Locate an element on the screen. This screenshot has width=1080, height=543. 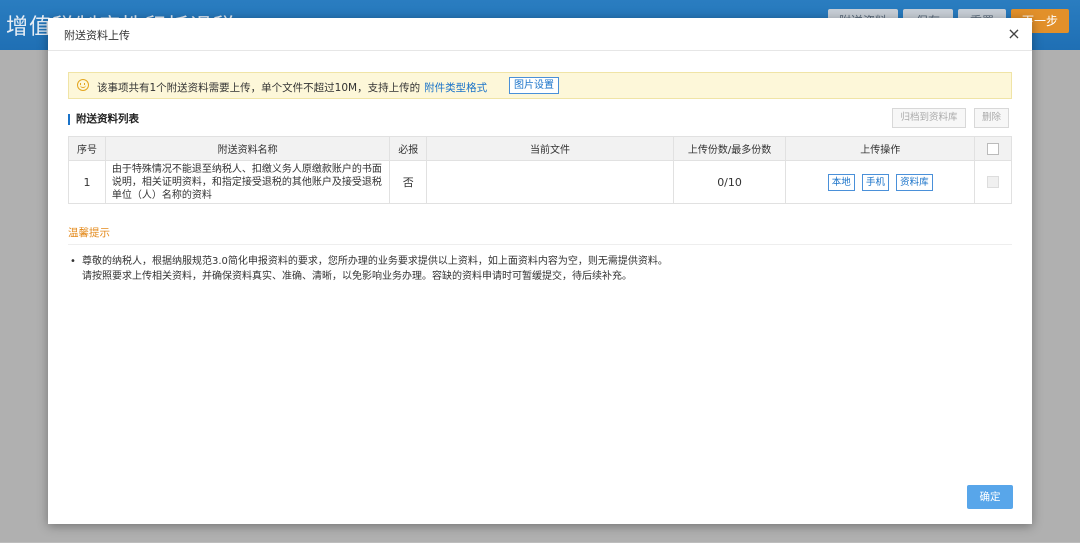
select-all-checkbox is located at coordinates (993, 148).